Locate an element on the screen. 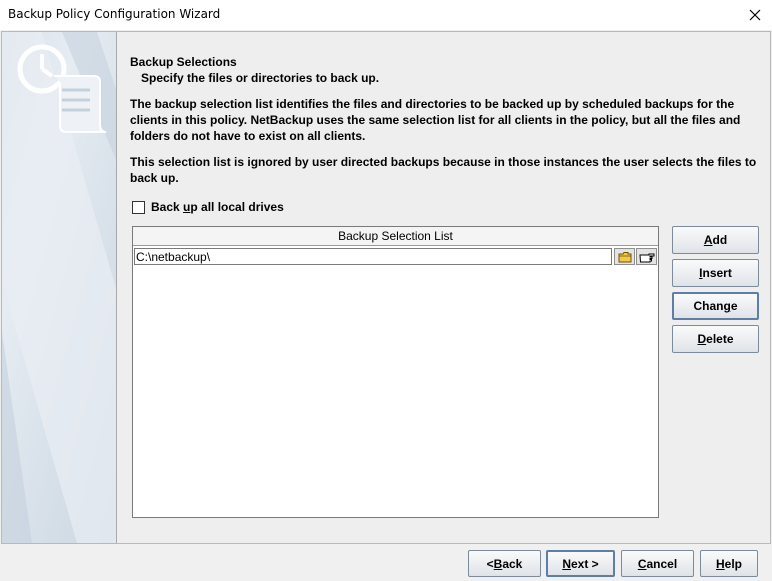 This screenshot has width=772, height=581. add-button: Add is located at coordinates (715, 240).